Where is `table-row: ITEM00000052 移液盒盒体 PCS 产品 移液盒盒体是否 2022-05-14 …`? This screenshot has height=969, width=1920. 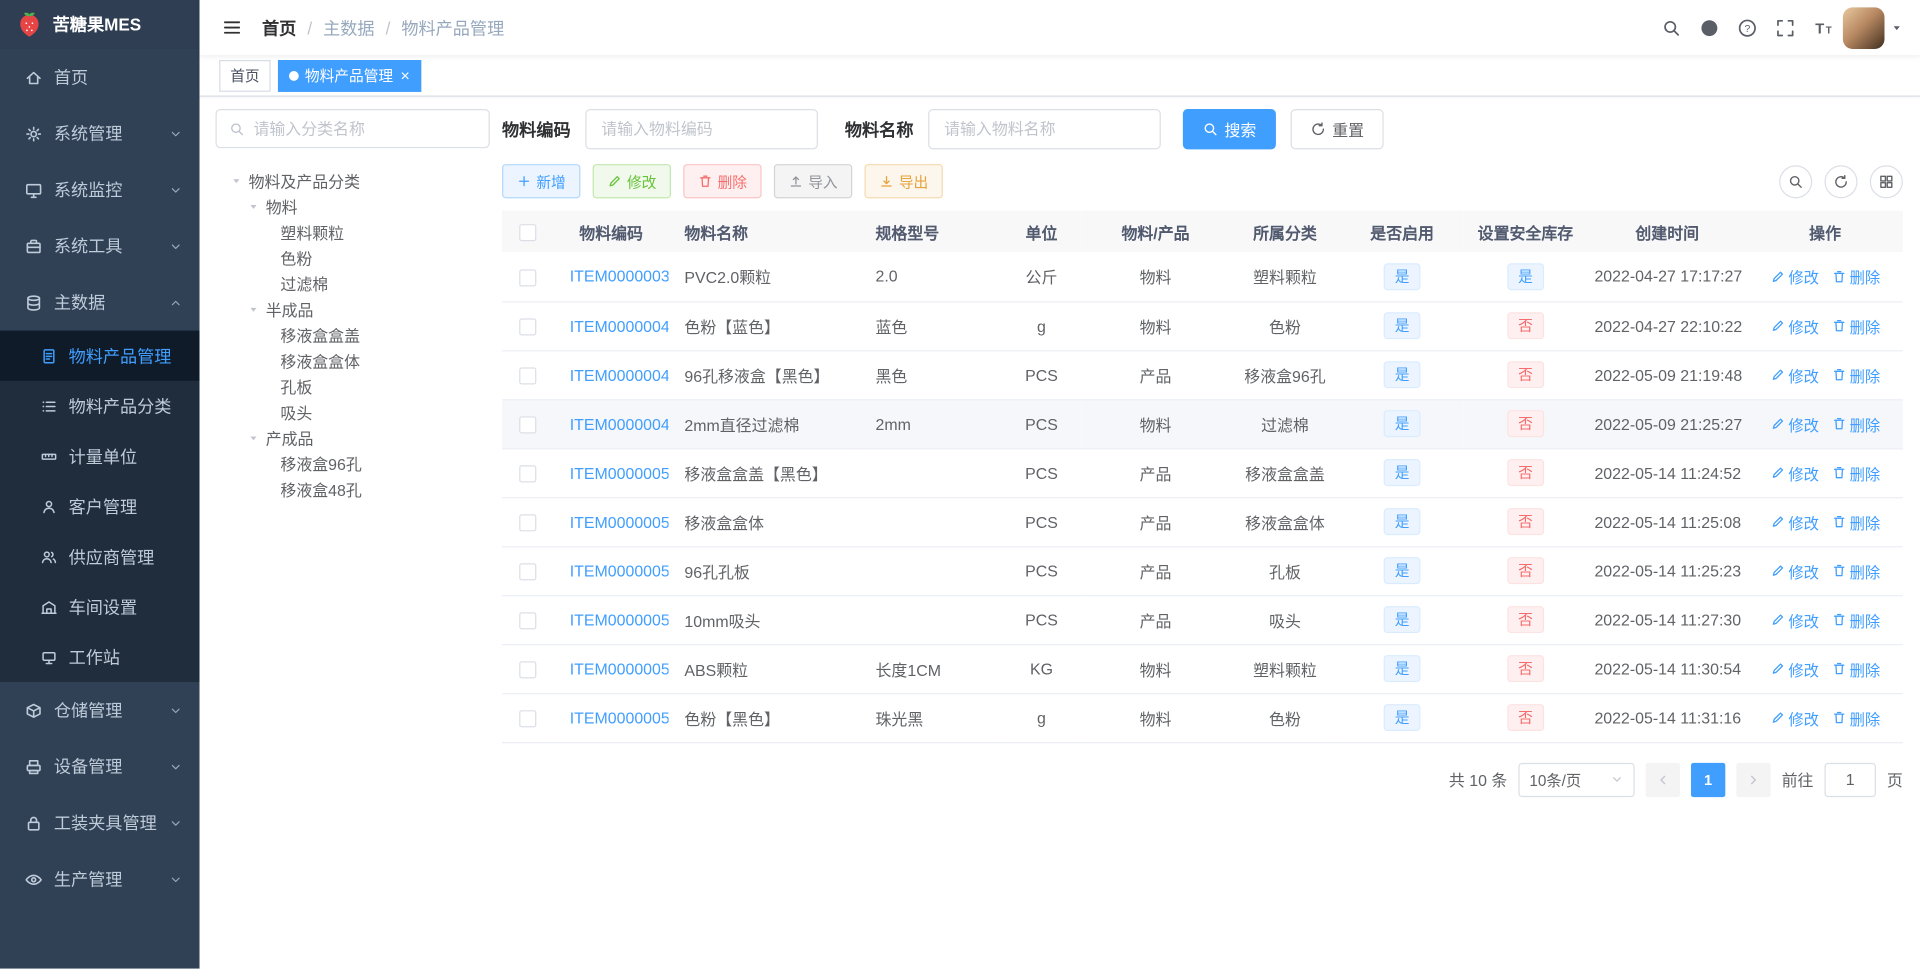 table-row: ITEM00000052 移液盒盒体 PCS 产品 移液盒盒体是否 2022-05-14 … is located at coordinates (1202, 522).